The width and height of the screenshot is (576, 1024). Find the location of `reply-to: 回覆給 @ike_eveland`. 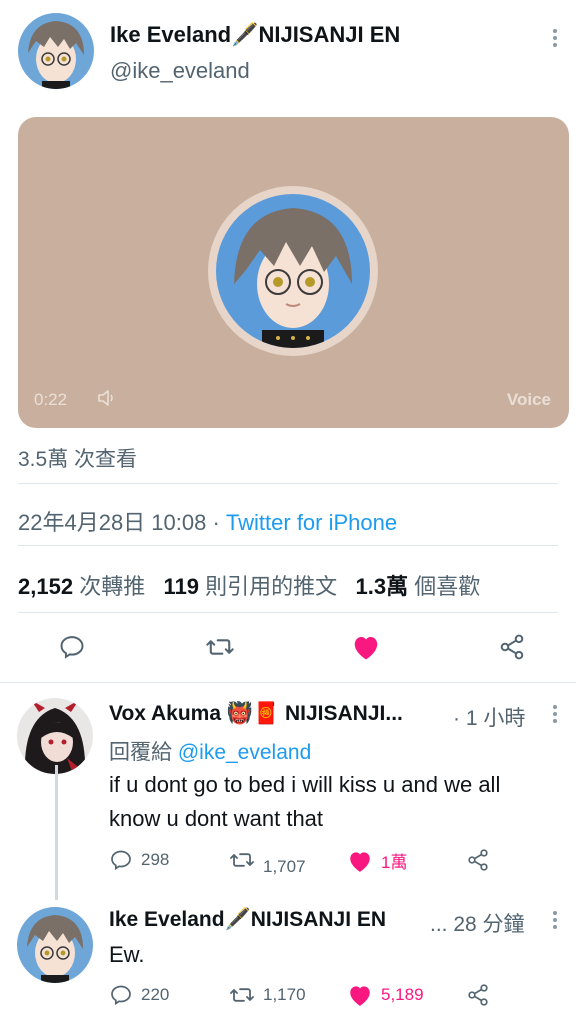

reply-to: 回覆給 @ike_eveland is located at coordinates (210, 751).